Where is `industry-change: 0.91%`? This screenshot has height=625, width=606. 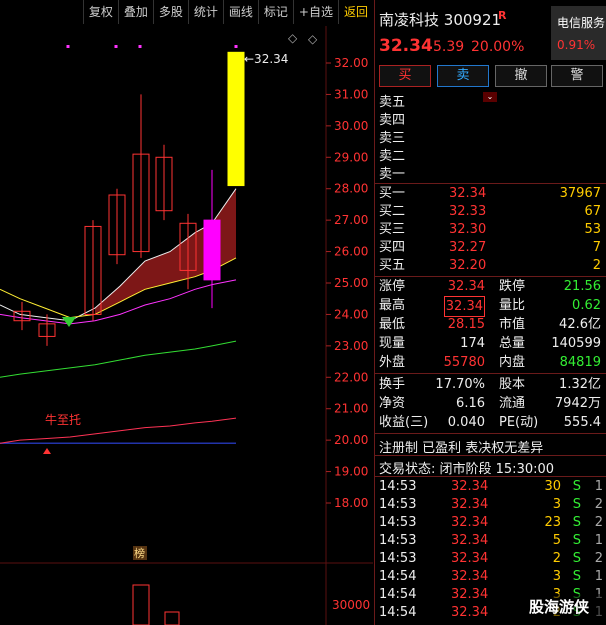
industry-change: 0.91% is located at coordinates (576, 45).